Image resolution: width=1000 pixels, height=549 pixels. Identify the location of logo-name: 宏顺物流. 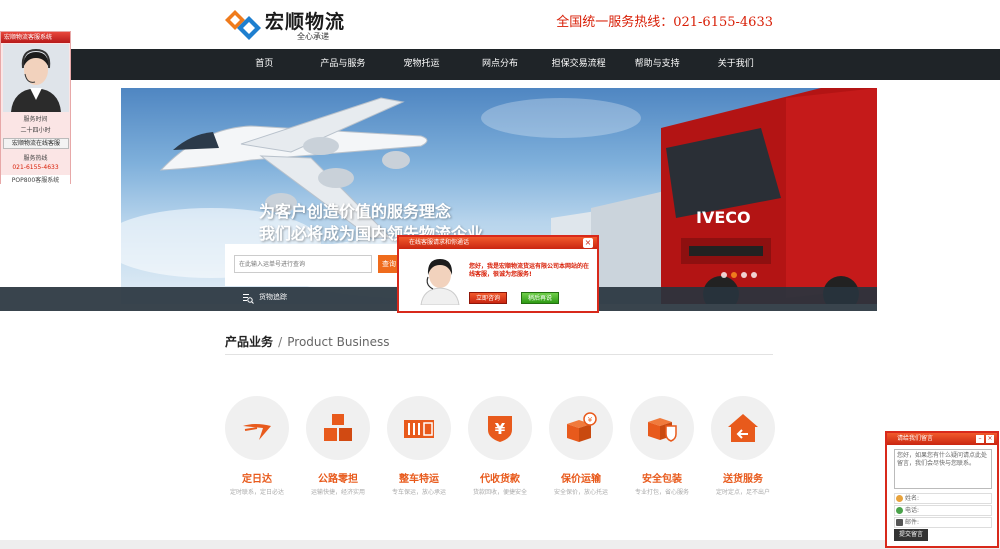
(305, 22).